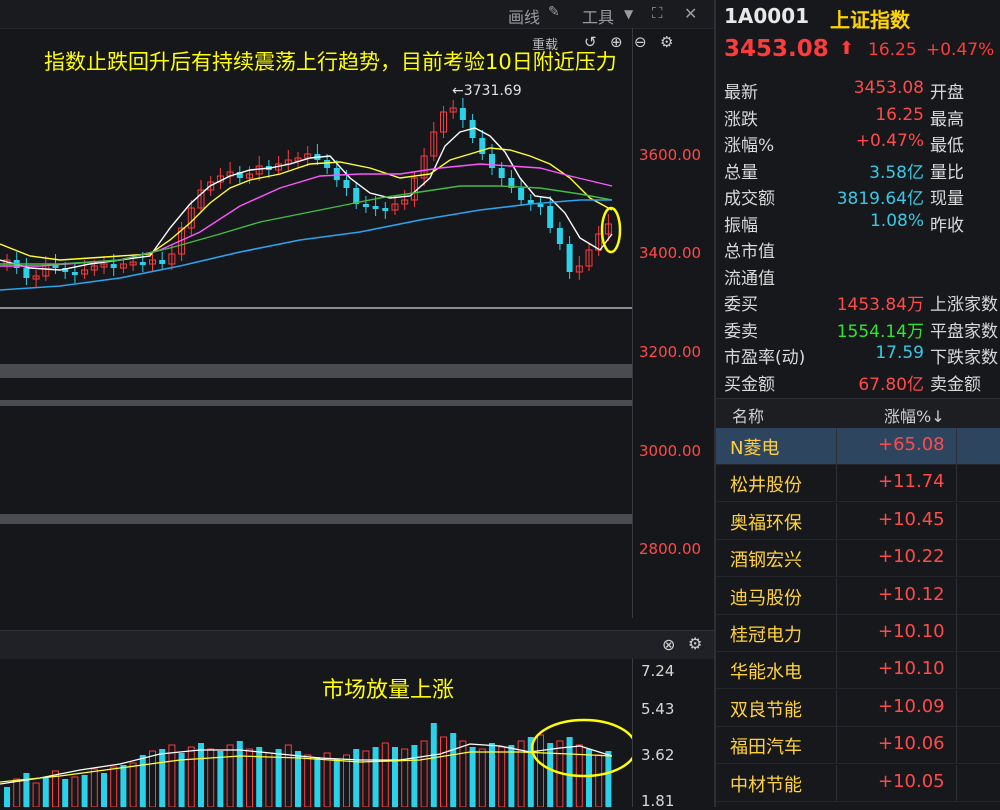 The height and width of the screenshot is (810, 1000). I want to click on quote-row: 最新 3453.08 开盘, so click(862, 91).